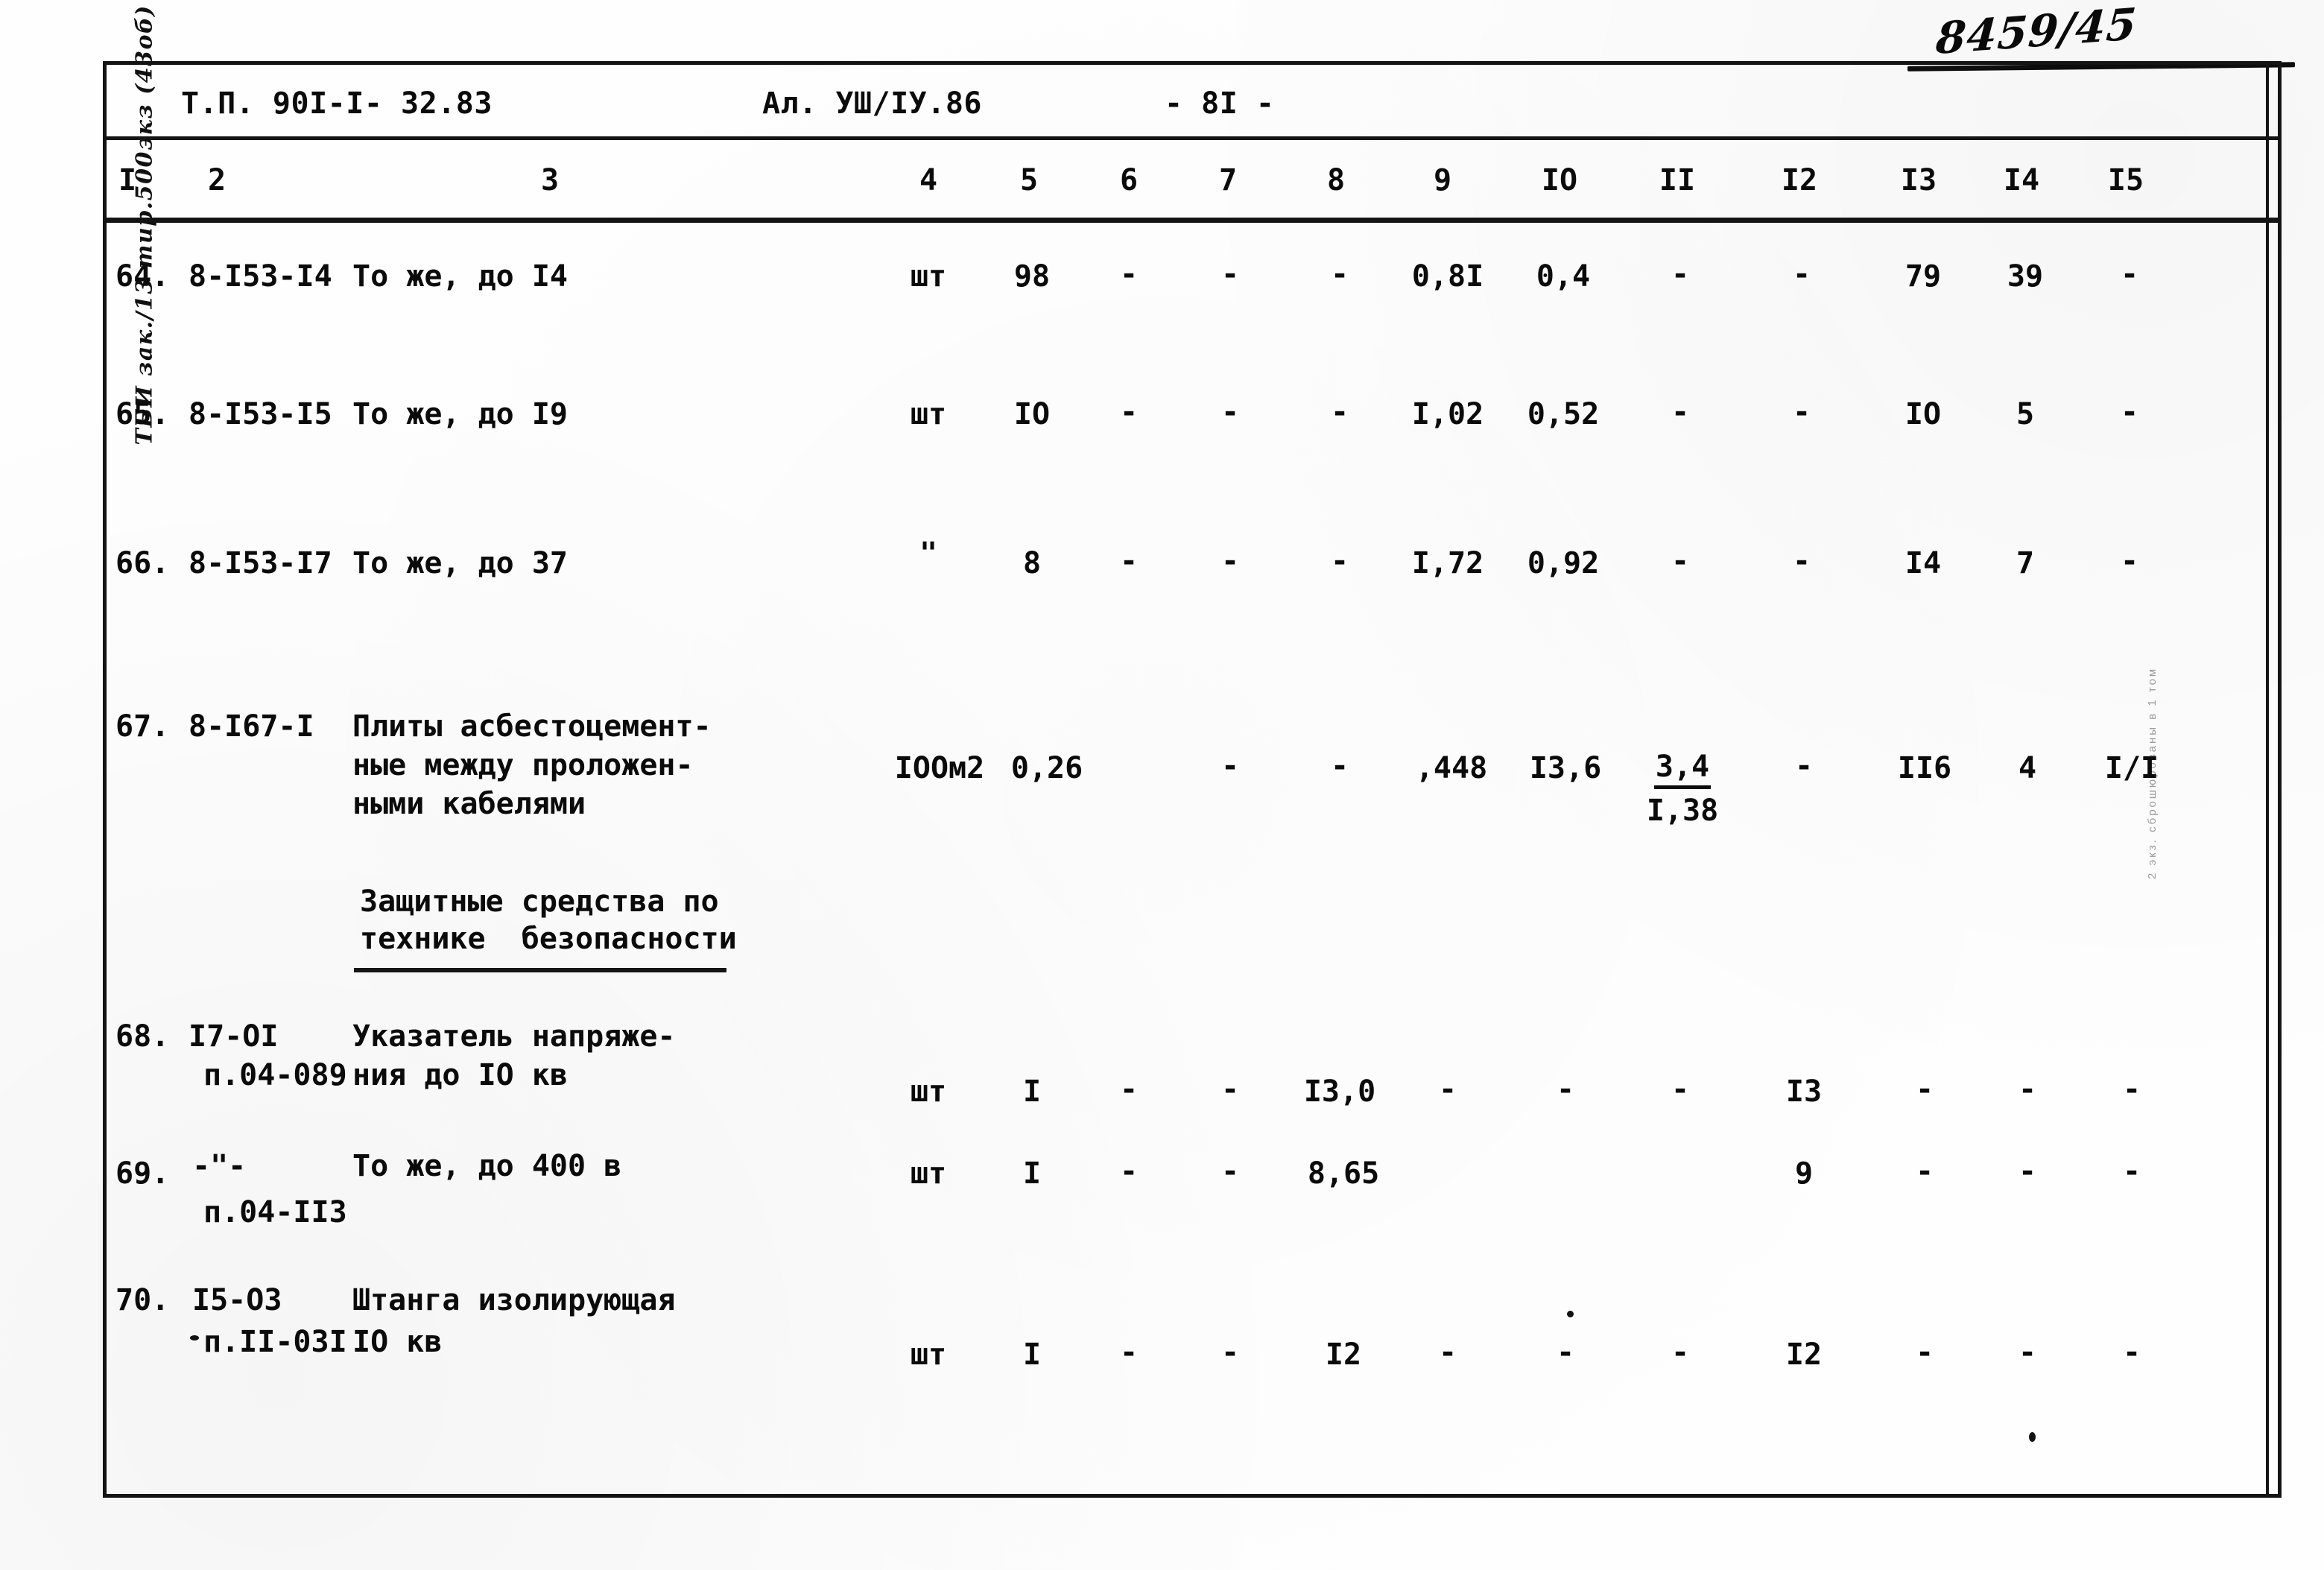  What do you see at coordinates (1193, 138) in the screenshot?
I see `title-divider-rule` at bounding box center [1193, 138].